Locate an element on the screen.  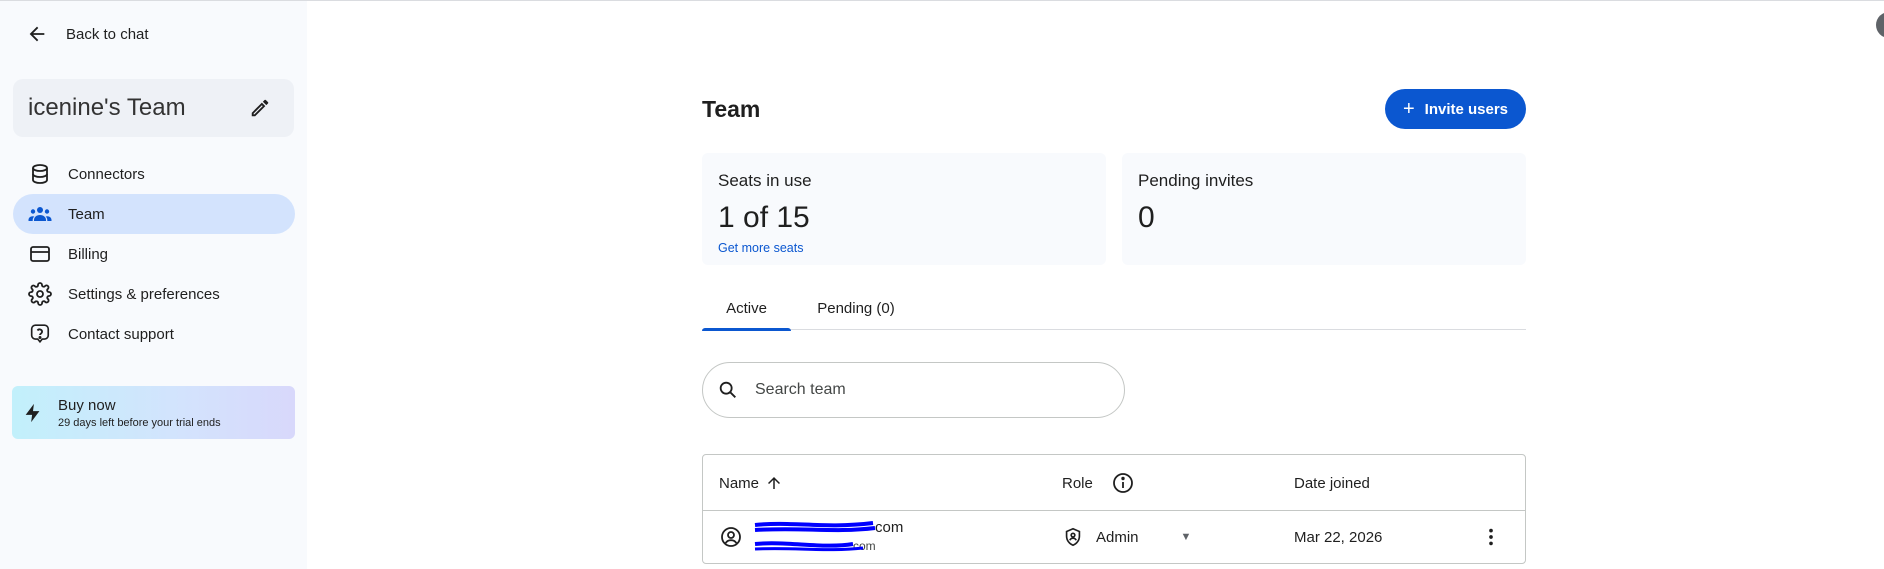
admin-shield-icon is located at coordinates (1073, 537).